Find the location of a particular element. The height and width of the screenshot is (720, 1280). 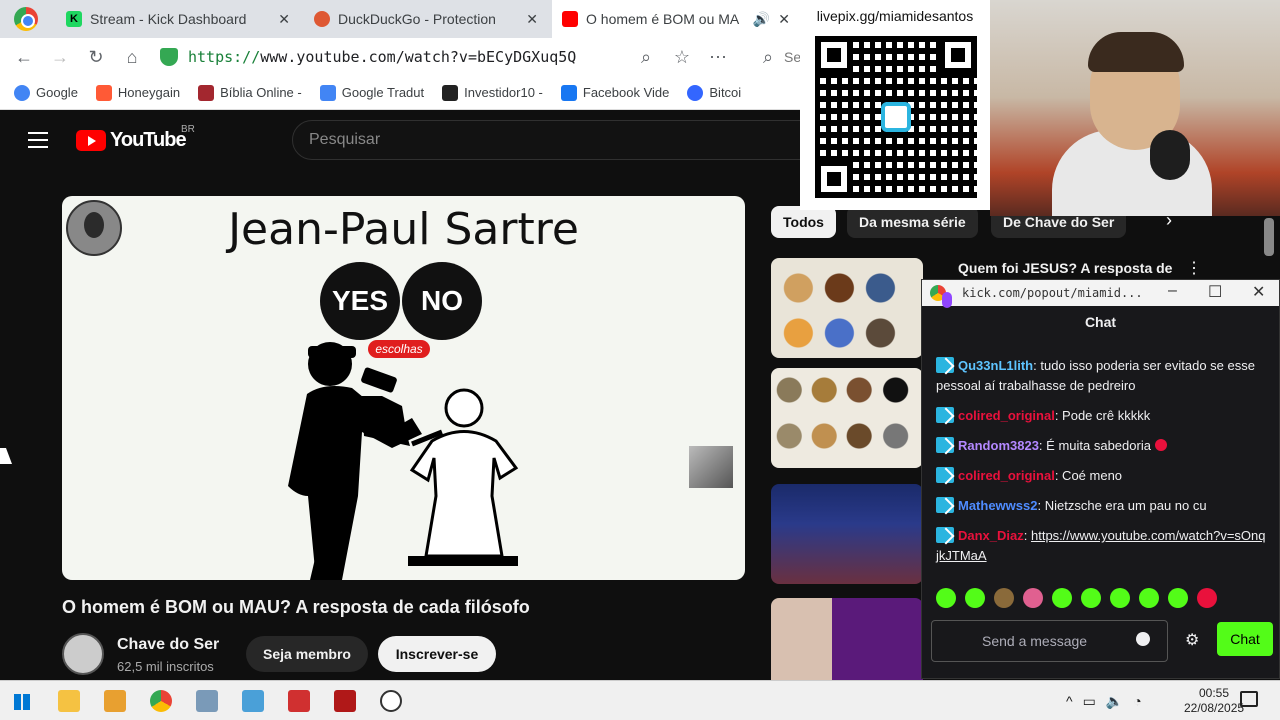

home-icon: ⌂ is located at coordinates (132, 57).